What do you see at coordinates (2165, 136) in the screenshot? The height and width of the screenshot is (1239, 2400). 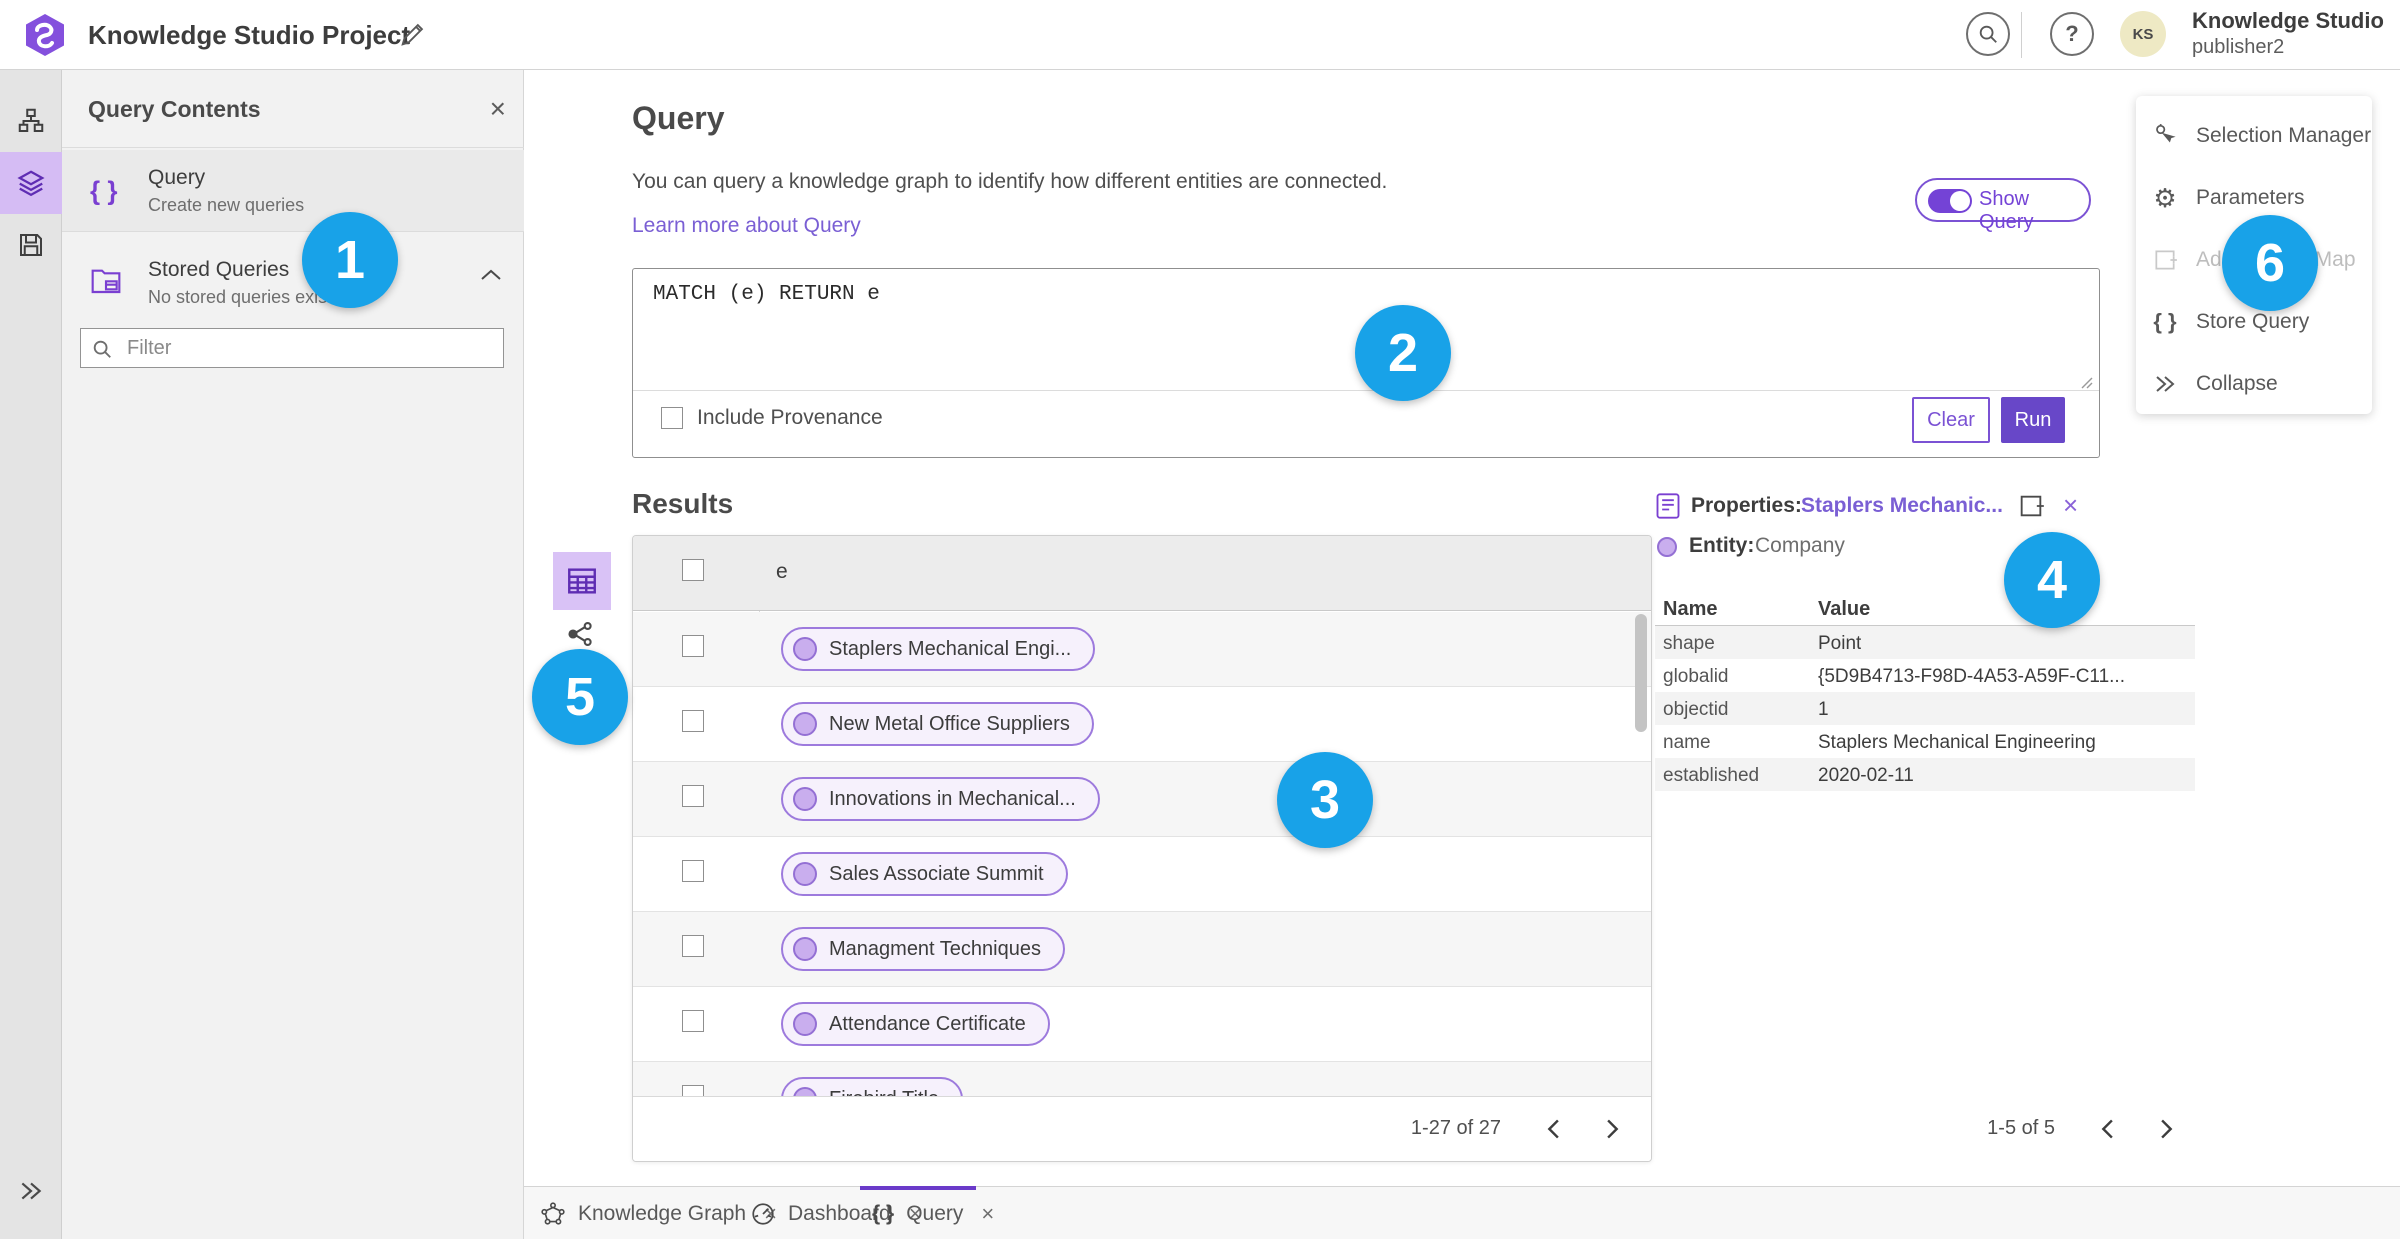 I see `selection-manager-icon` at bounding box center [2165, 136].